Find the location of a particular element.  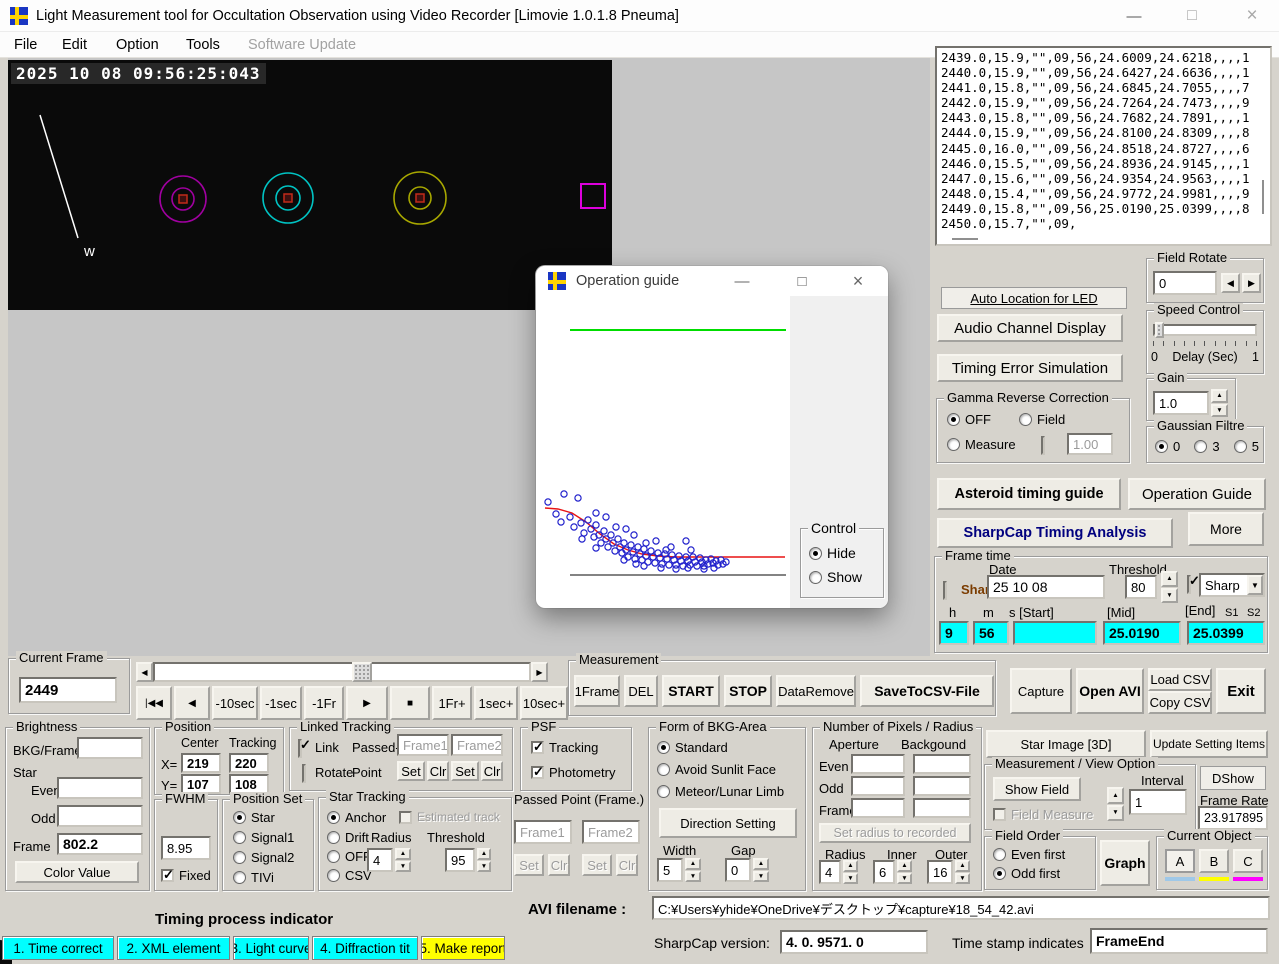

bkg-area-radio is located at coordinates (663, 791).